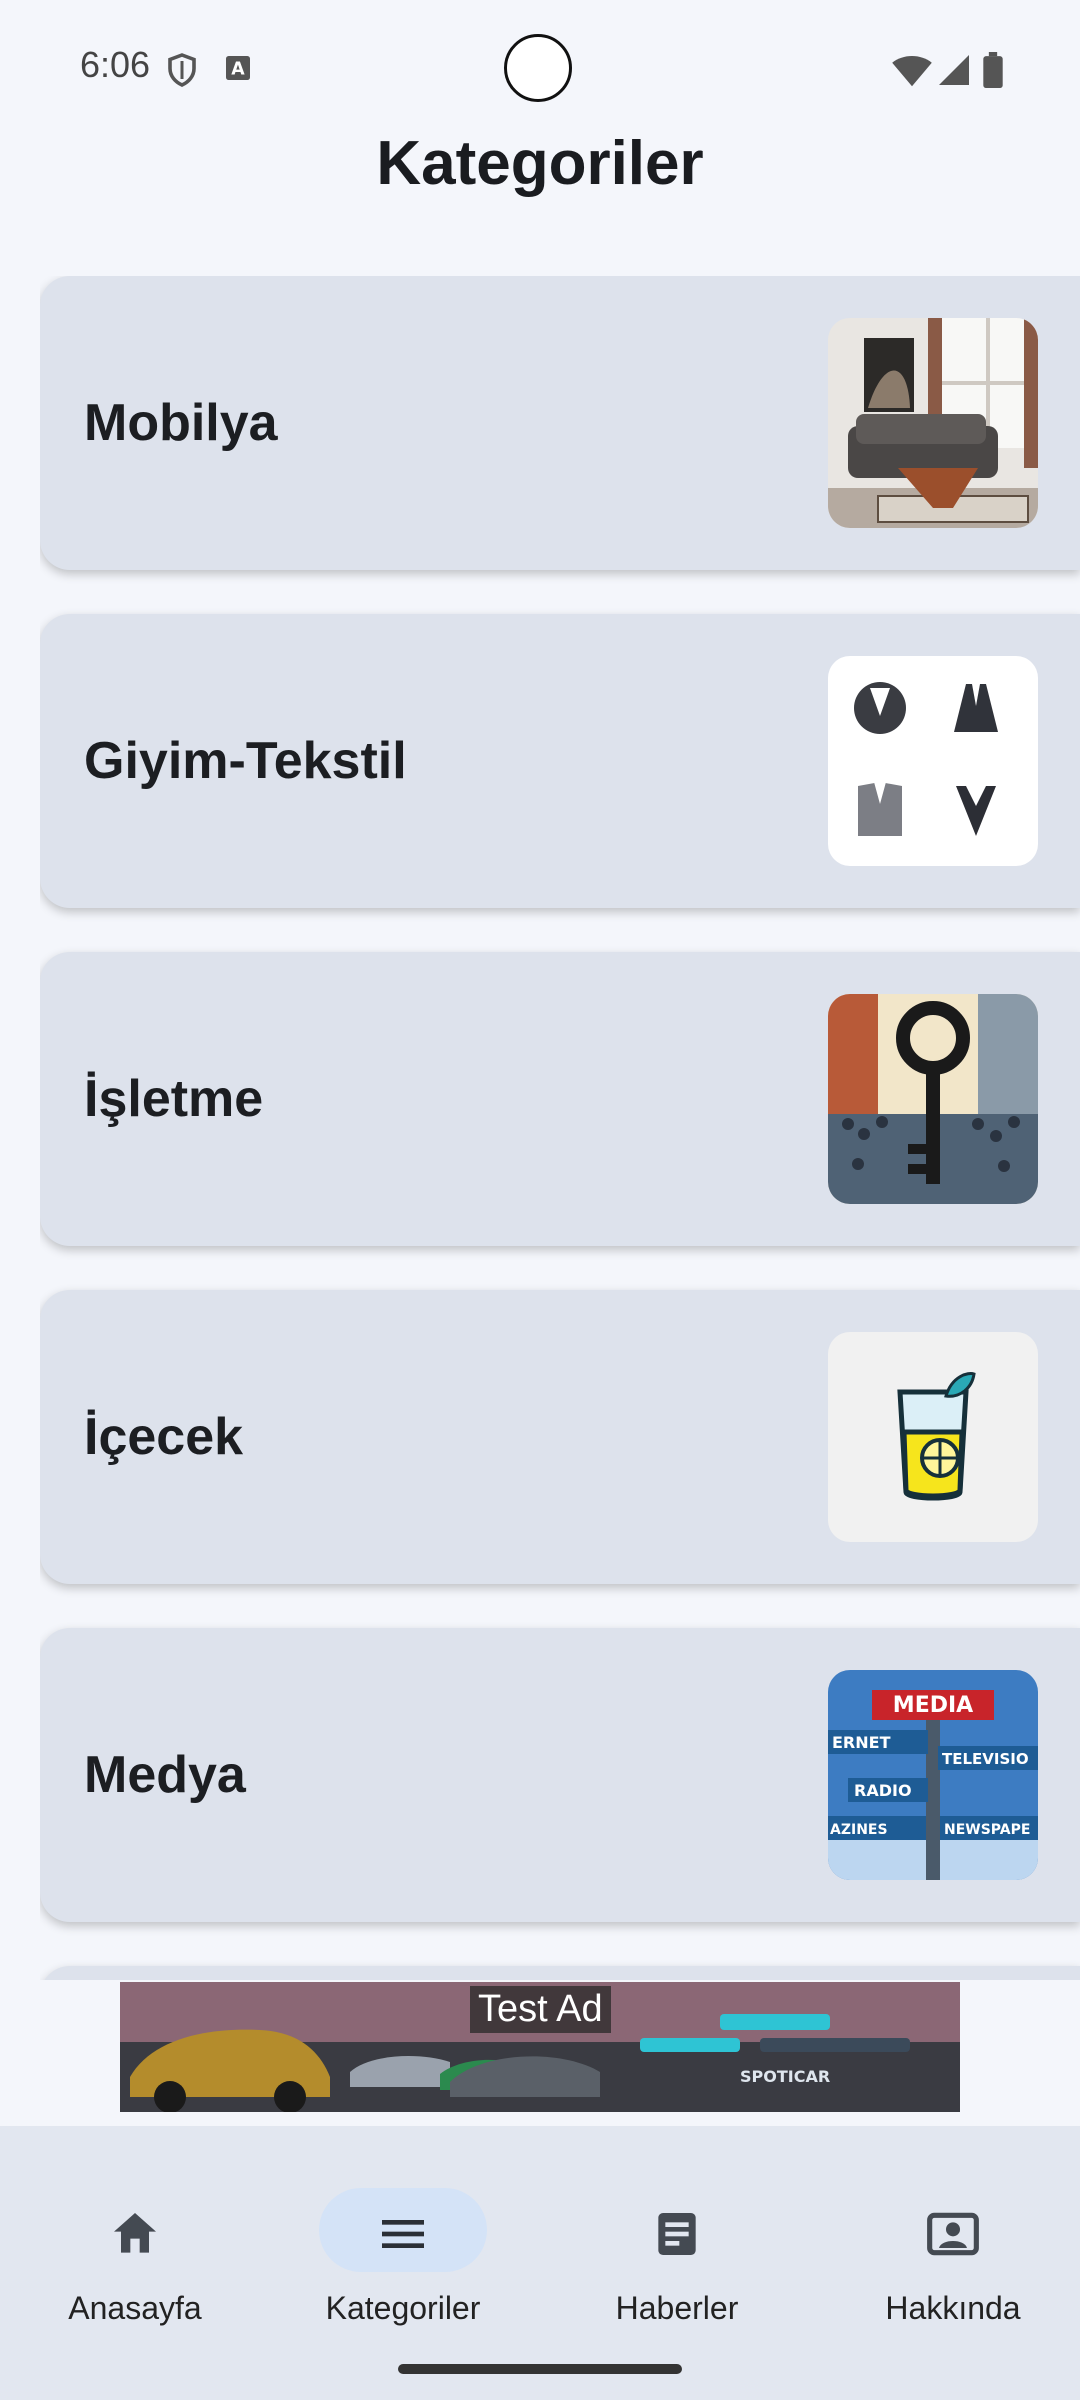 The image size is (1080, 2400). I want to click on sofa-room-image, so click(933, 423).